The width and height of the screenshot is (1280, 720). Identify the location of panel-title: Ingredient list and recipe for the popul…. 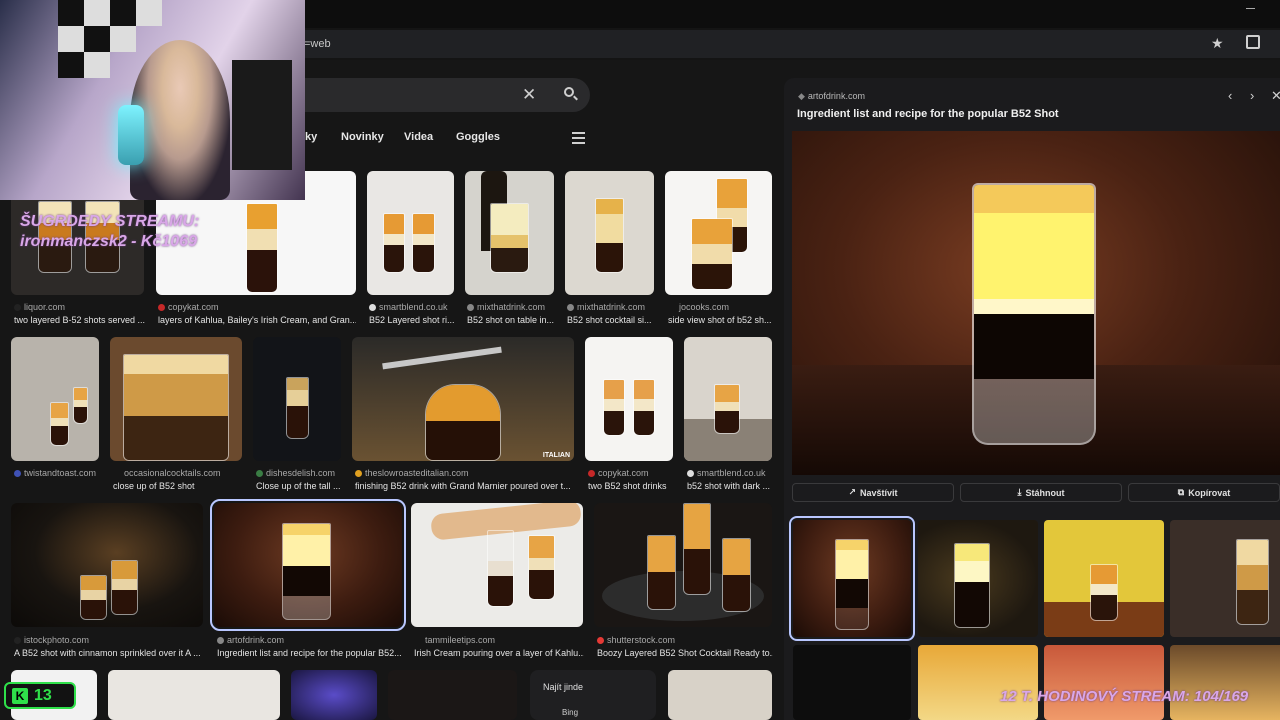
(928, 114).